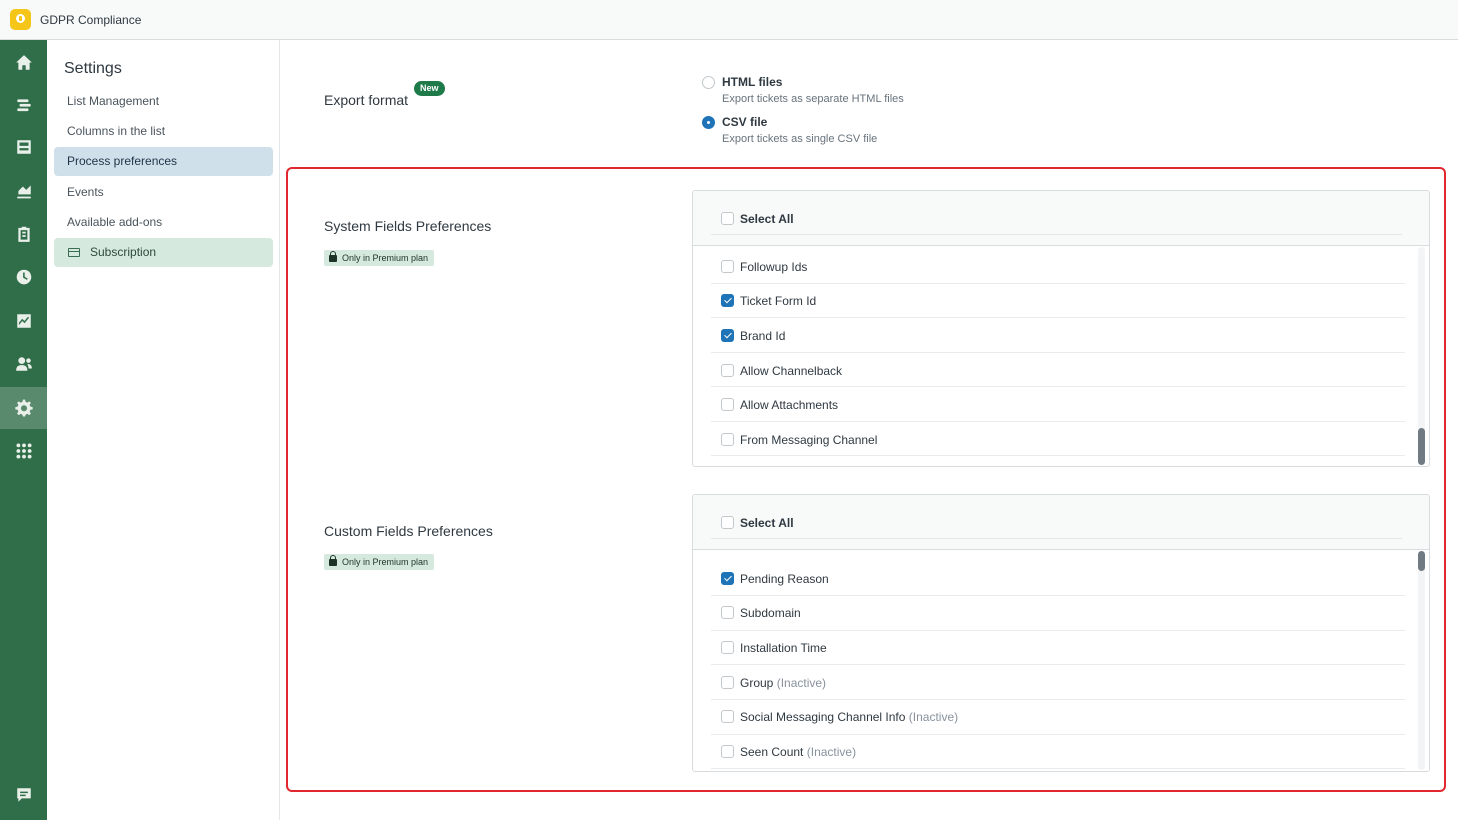 The width and height of the screenshot is (1458, 820). Describe the element at coordinates (163, 252) in the screenshot. I see `nav-item-subscription: Subscription` at that location.